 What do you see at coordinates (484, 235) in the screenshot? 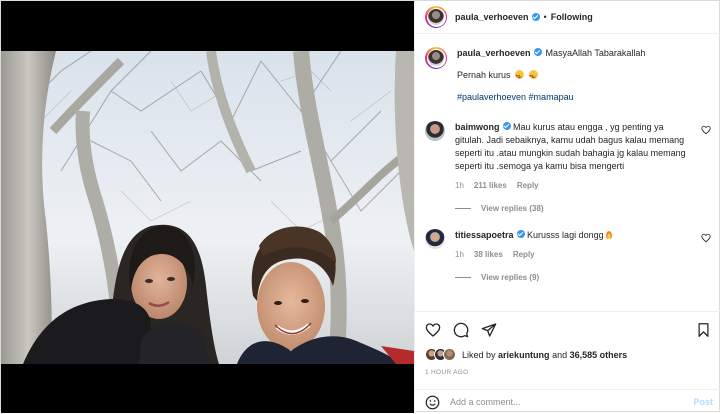
I see `commenter-username: titiessapoetra` at bounding box center [484, 235].